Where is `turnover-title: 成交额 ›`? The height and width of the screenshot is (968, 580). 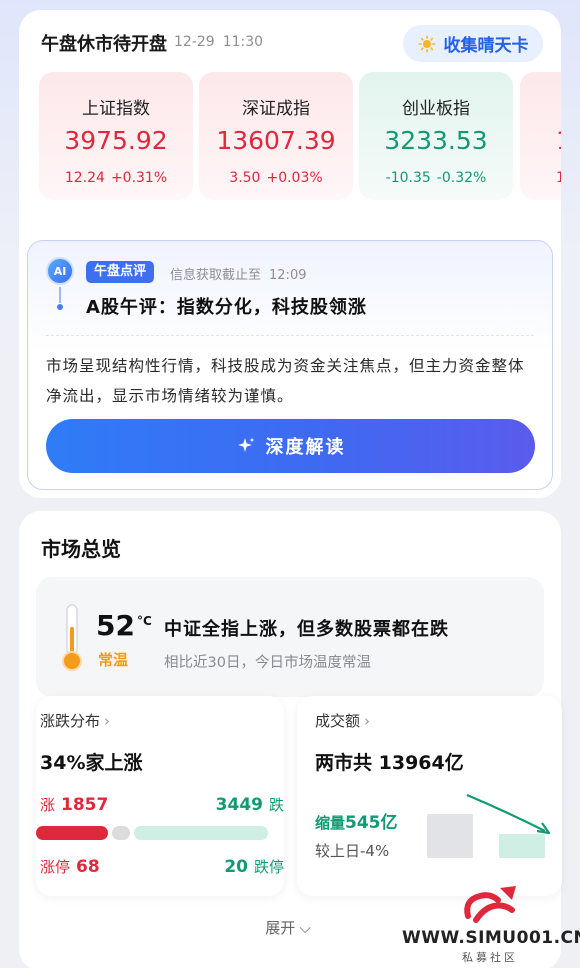
turnover-title: 成交额 › is located at coordinates (342, 720).